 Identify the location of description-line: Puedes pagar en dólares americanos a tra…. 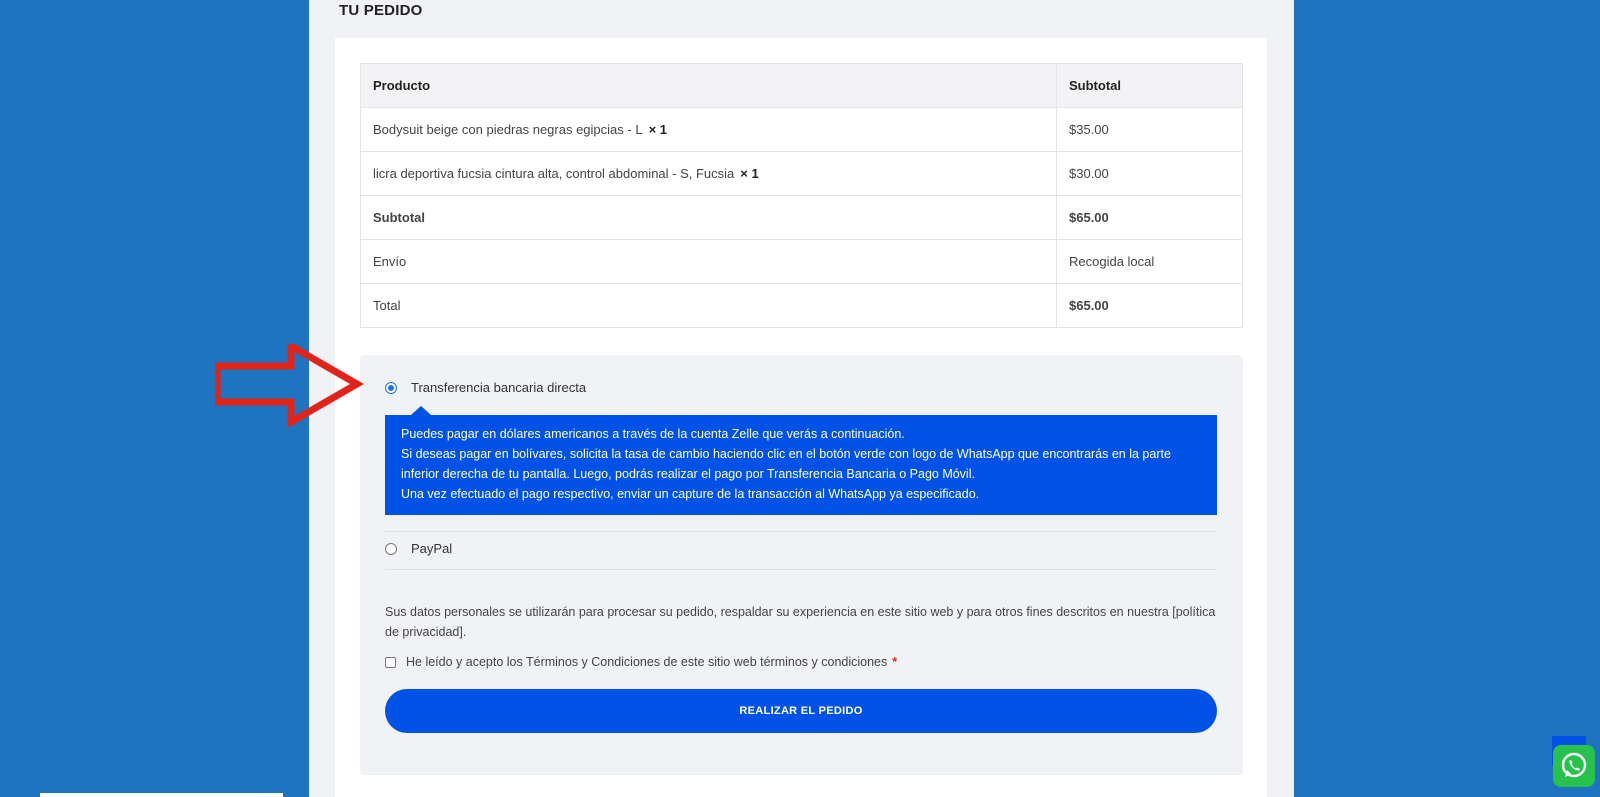
(653, 434).